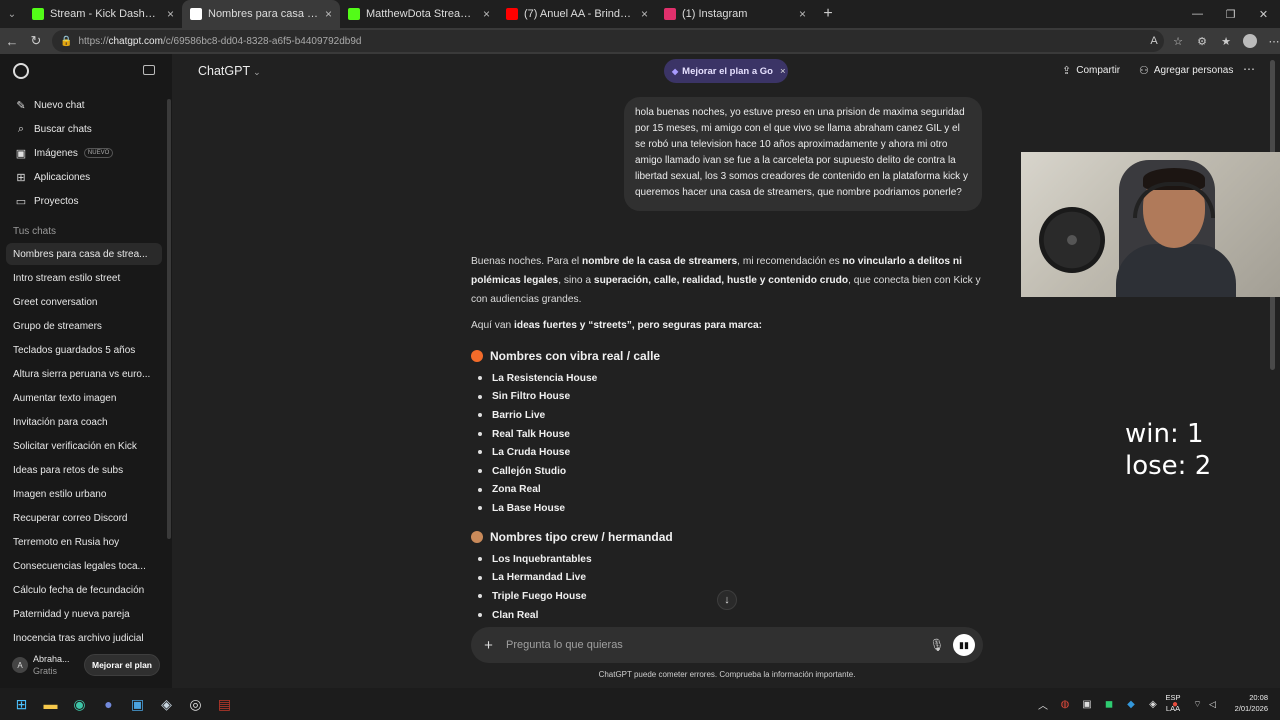 This screenshot has height=720, width=1280. I want to click on sidebar-nav-item: ✎ Nuevo chat, so click(84, 105).